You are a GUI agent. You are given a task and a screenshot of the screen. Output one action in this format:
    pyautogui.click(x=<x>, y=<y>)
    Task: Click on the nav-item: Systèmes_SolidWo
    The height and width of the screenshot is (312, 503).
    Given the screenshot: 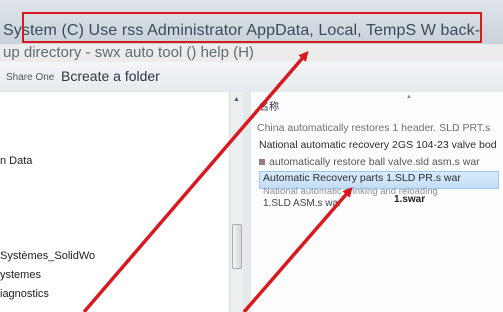 What is the action you would take?
    pyautogui.click(x=47, y=256)
    